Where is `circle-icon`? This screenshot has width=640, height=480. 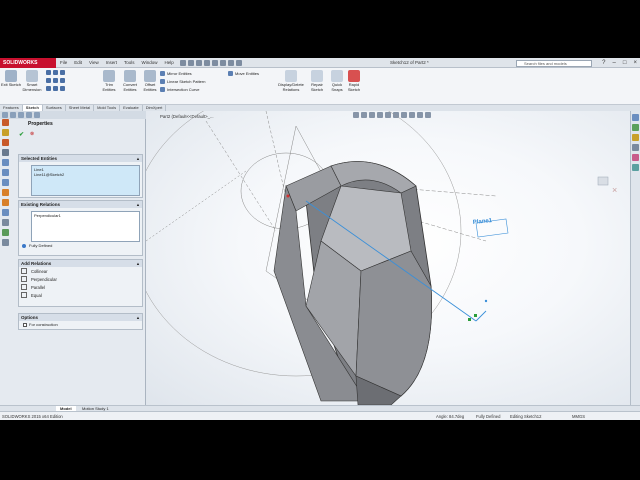
circle-icon is located at coordinates (55, 72).